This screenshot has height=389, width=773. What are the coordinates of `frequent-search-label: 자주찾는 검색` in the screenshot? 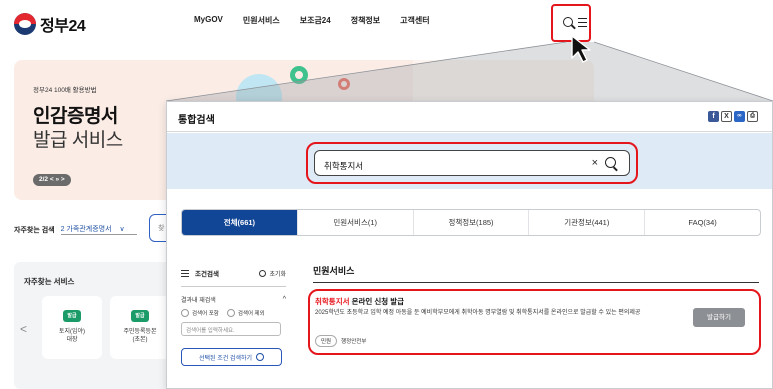 It's located at (34, 230).